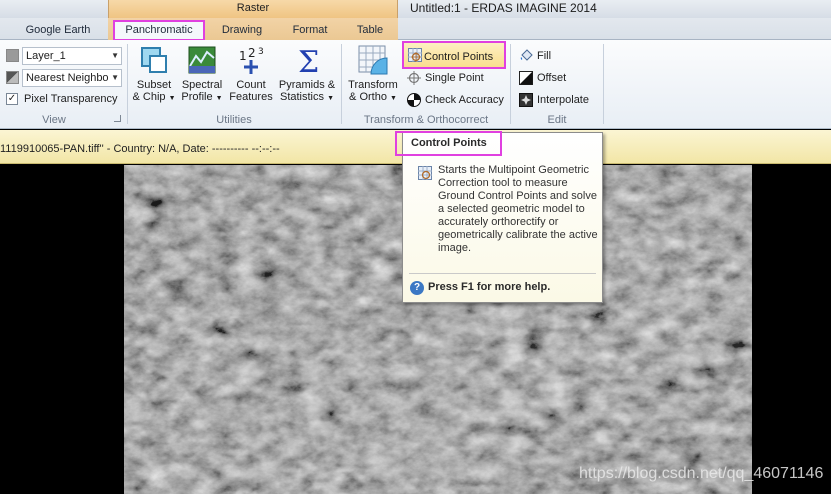 This screenshot has width=831, height=494. I want to click on title-bar: Raster Untitled:1 - ERDAS IMAGINE 2014, so click(415, 9).